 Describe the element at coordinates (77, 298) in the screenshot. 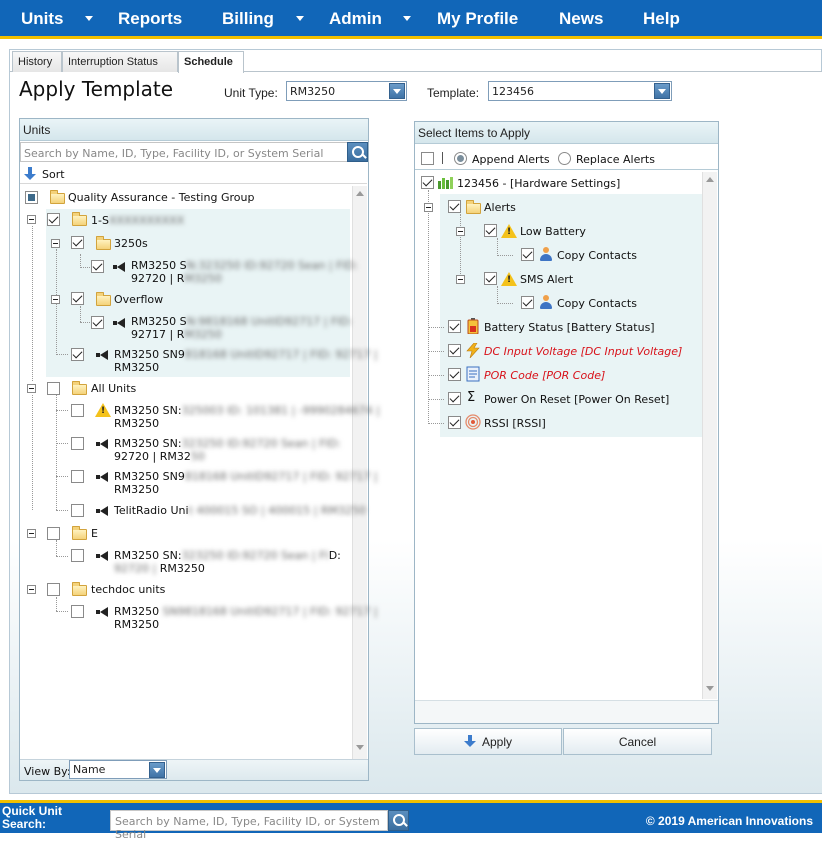

I see `sub-overflow-checkbox` at that location.